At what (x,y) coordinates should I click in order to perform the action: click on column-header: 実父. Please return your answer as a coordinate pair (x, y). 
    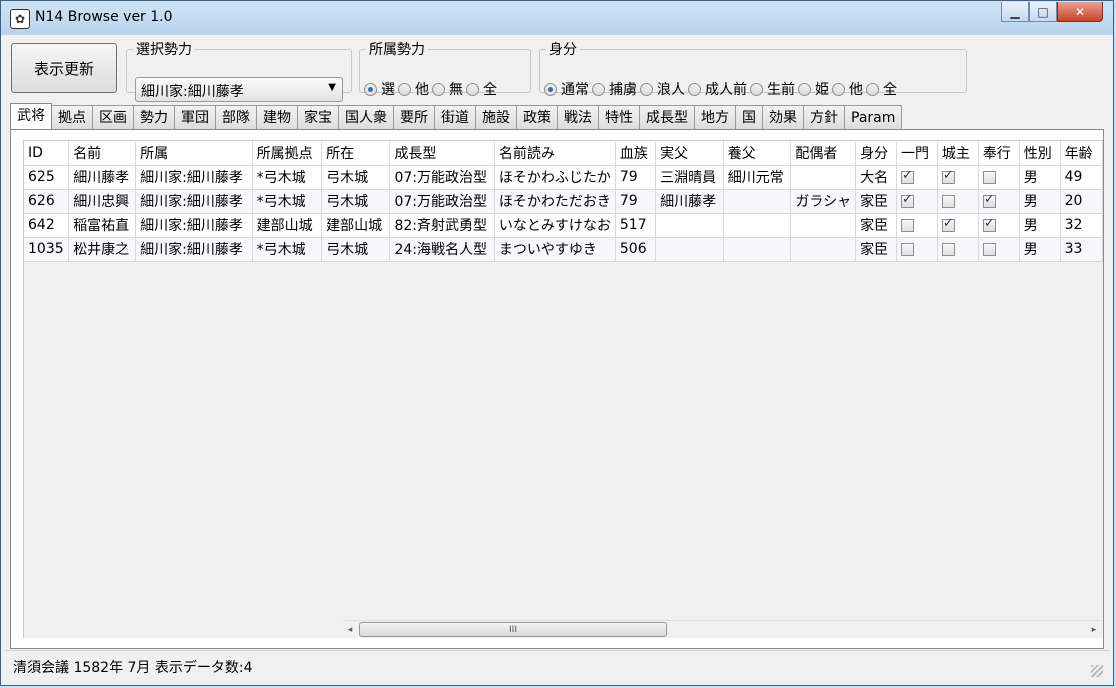
    Looking at the image, I should click on (689, 153).